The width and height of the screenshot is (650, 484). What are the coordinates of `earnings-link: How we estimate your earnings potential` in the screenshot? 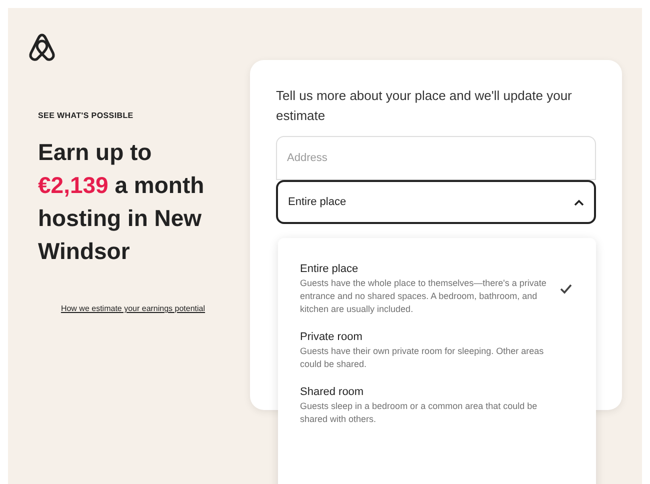 It's located at (133, 309).